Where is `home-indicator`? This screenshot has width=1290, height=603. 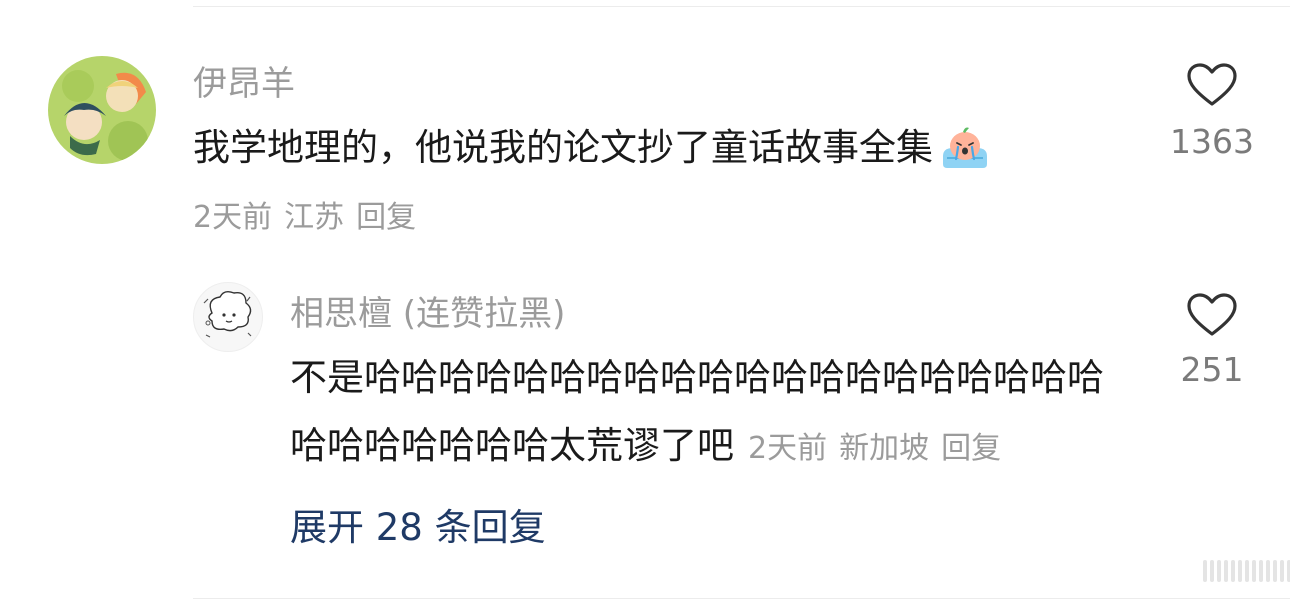
home-indicator is located at coordinates (1246, 571).